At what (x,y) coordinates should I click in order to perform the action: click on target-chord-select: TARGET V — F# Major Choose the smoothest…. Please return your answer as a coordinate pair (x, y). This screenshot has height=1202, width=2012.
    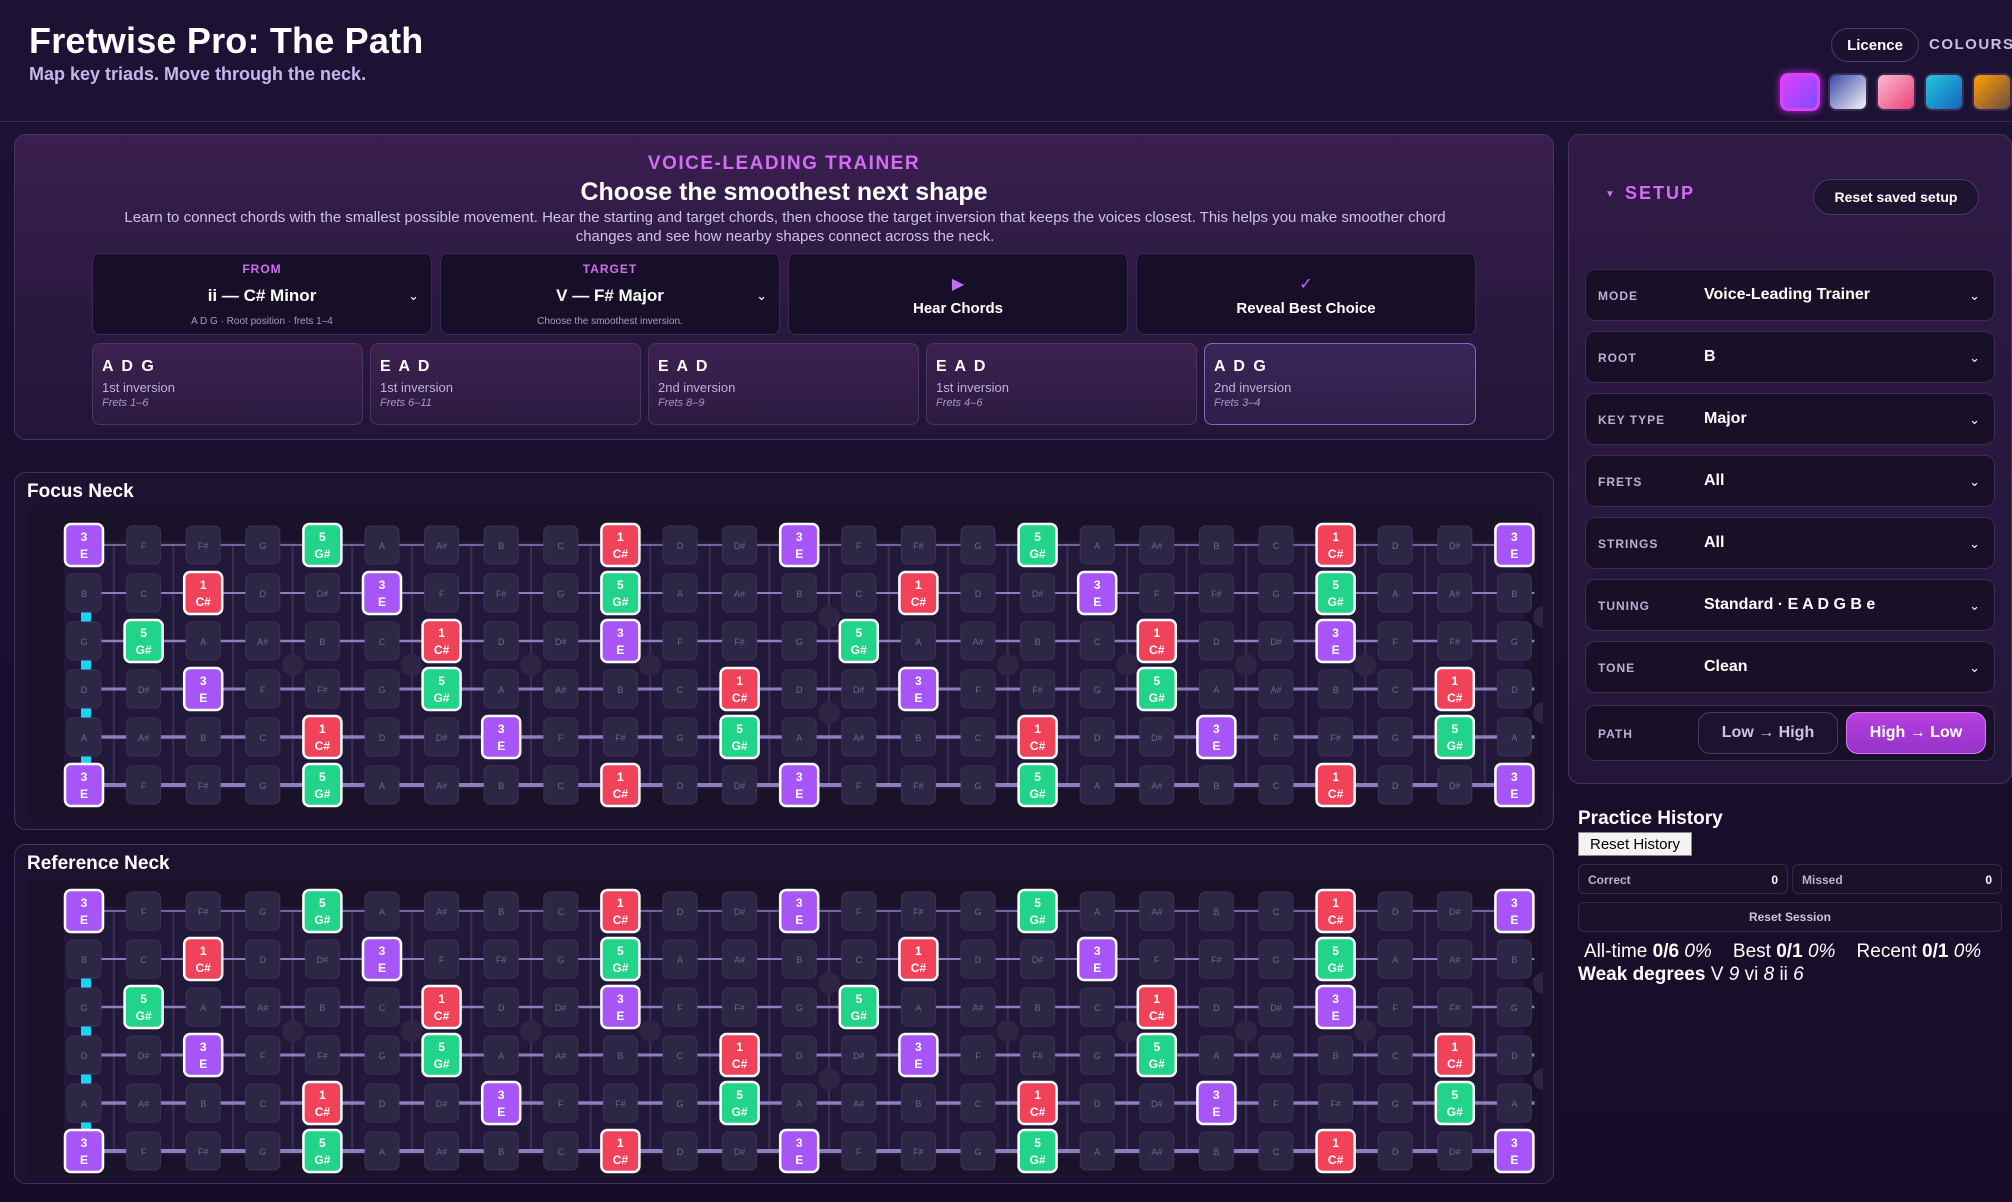
    Looking at the image, I should click on (610, 294).